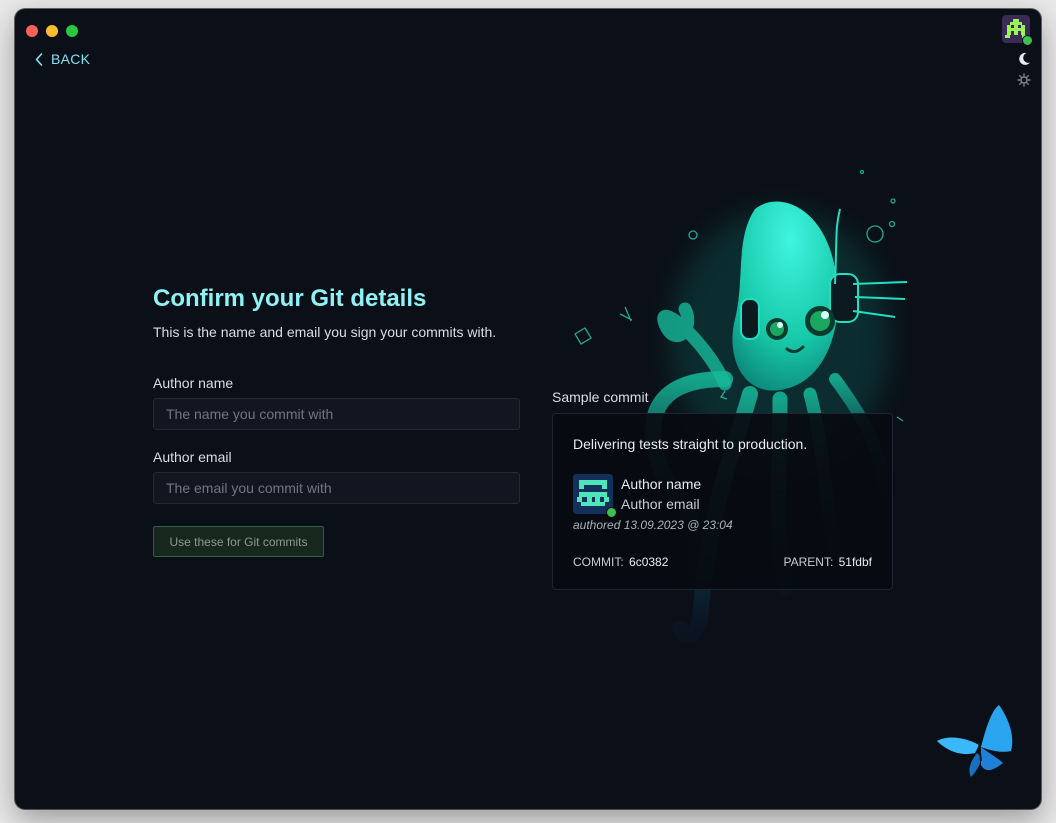 Image resolution: width=1056 pixels, height=823 pixels. What do you see at coordinates (808, 562) in the screenshot?
I see `parent-label: PARENT:` at bounding box center [808, 562].